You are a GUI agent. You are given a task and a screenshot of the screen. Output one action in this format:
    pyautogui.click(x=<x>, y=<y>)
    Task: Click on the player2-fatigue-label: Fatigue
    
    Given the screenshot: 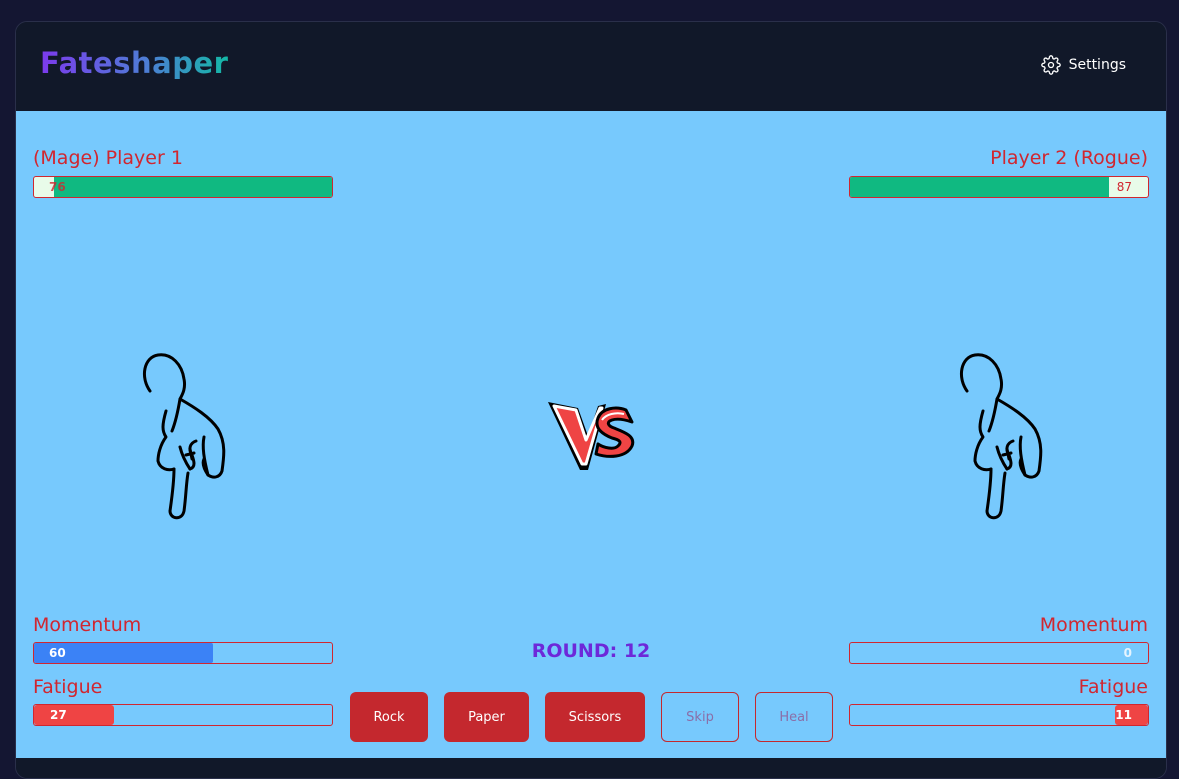 What is the action you would take?
    pyautogui.click(x=1113, y=687)
    